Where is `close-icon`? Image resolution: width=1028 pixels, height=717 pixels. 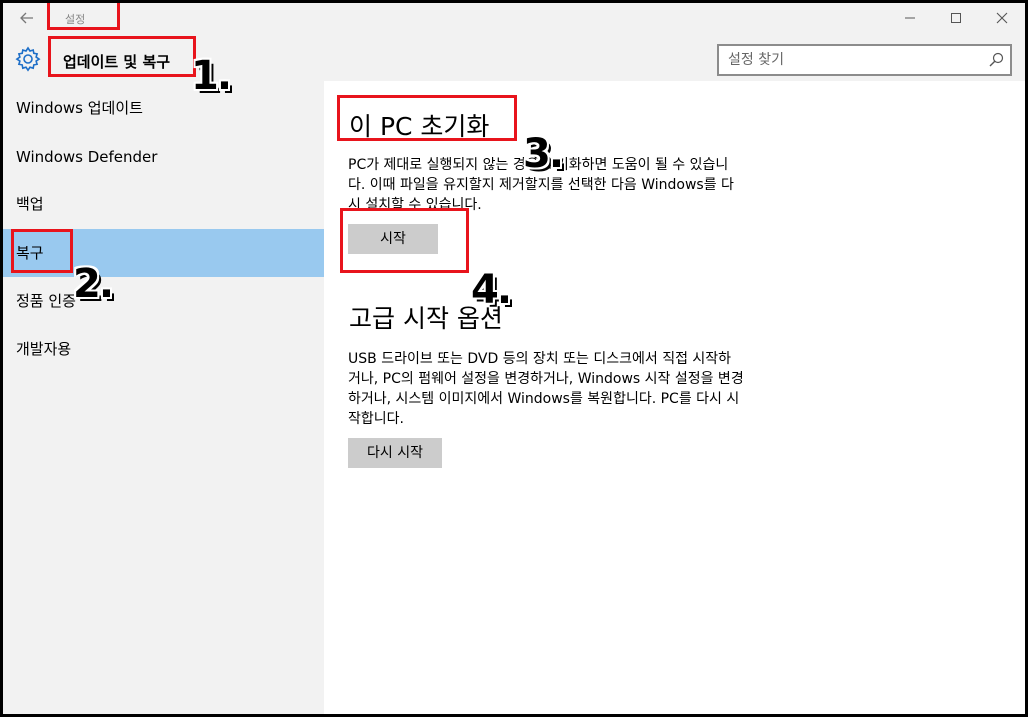 close-icon is located at coordinates (1002, 18).